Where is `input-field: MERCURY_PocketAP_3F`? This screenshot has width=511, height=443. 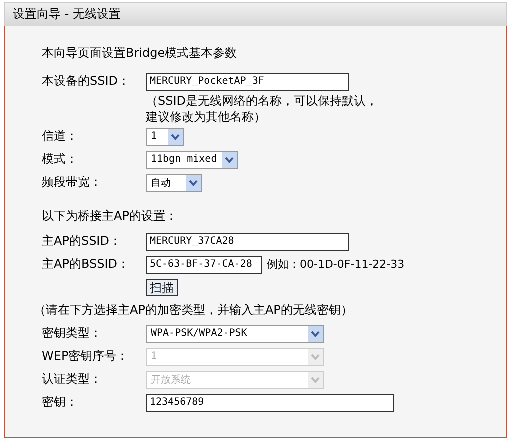
input-field: MERCURY_PocketAP_3F is located at coordinates (247, 81).